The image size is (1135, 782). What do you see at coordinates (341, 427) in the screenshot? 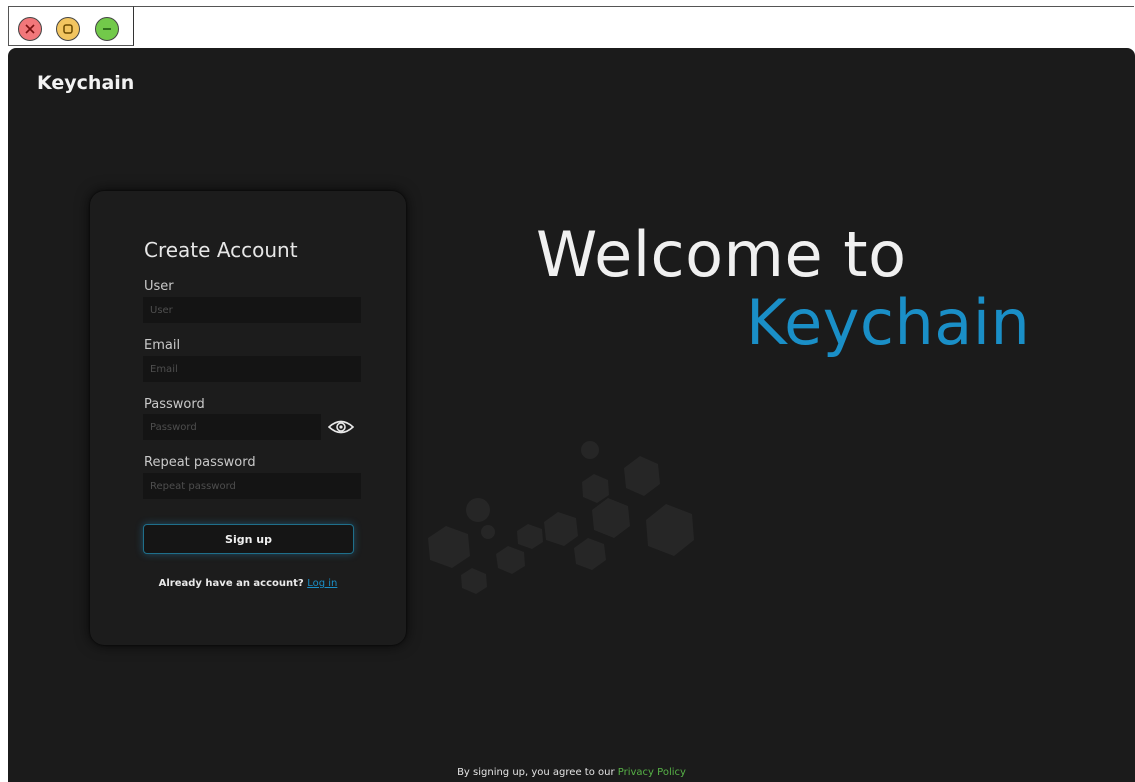
I see `eye-icon` at bounding box center [341, 427].